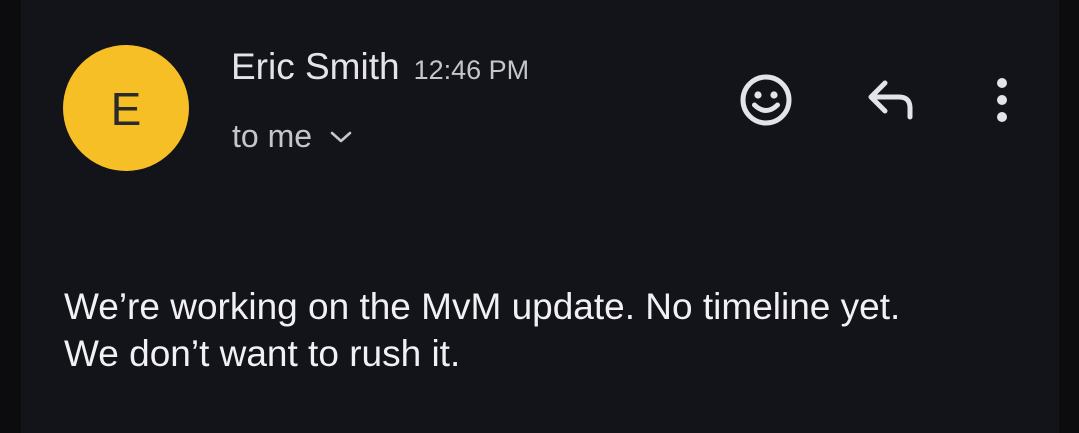 This screenshot has width=1079, height=433. I want to click on sender-header: Eric Smith 12:46 PM, so click(380, 67).